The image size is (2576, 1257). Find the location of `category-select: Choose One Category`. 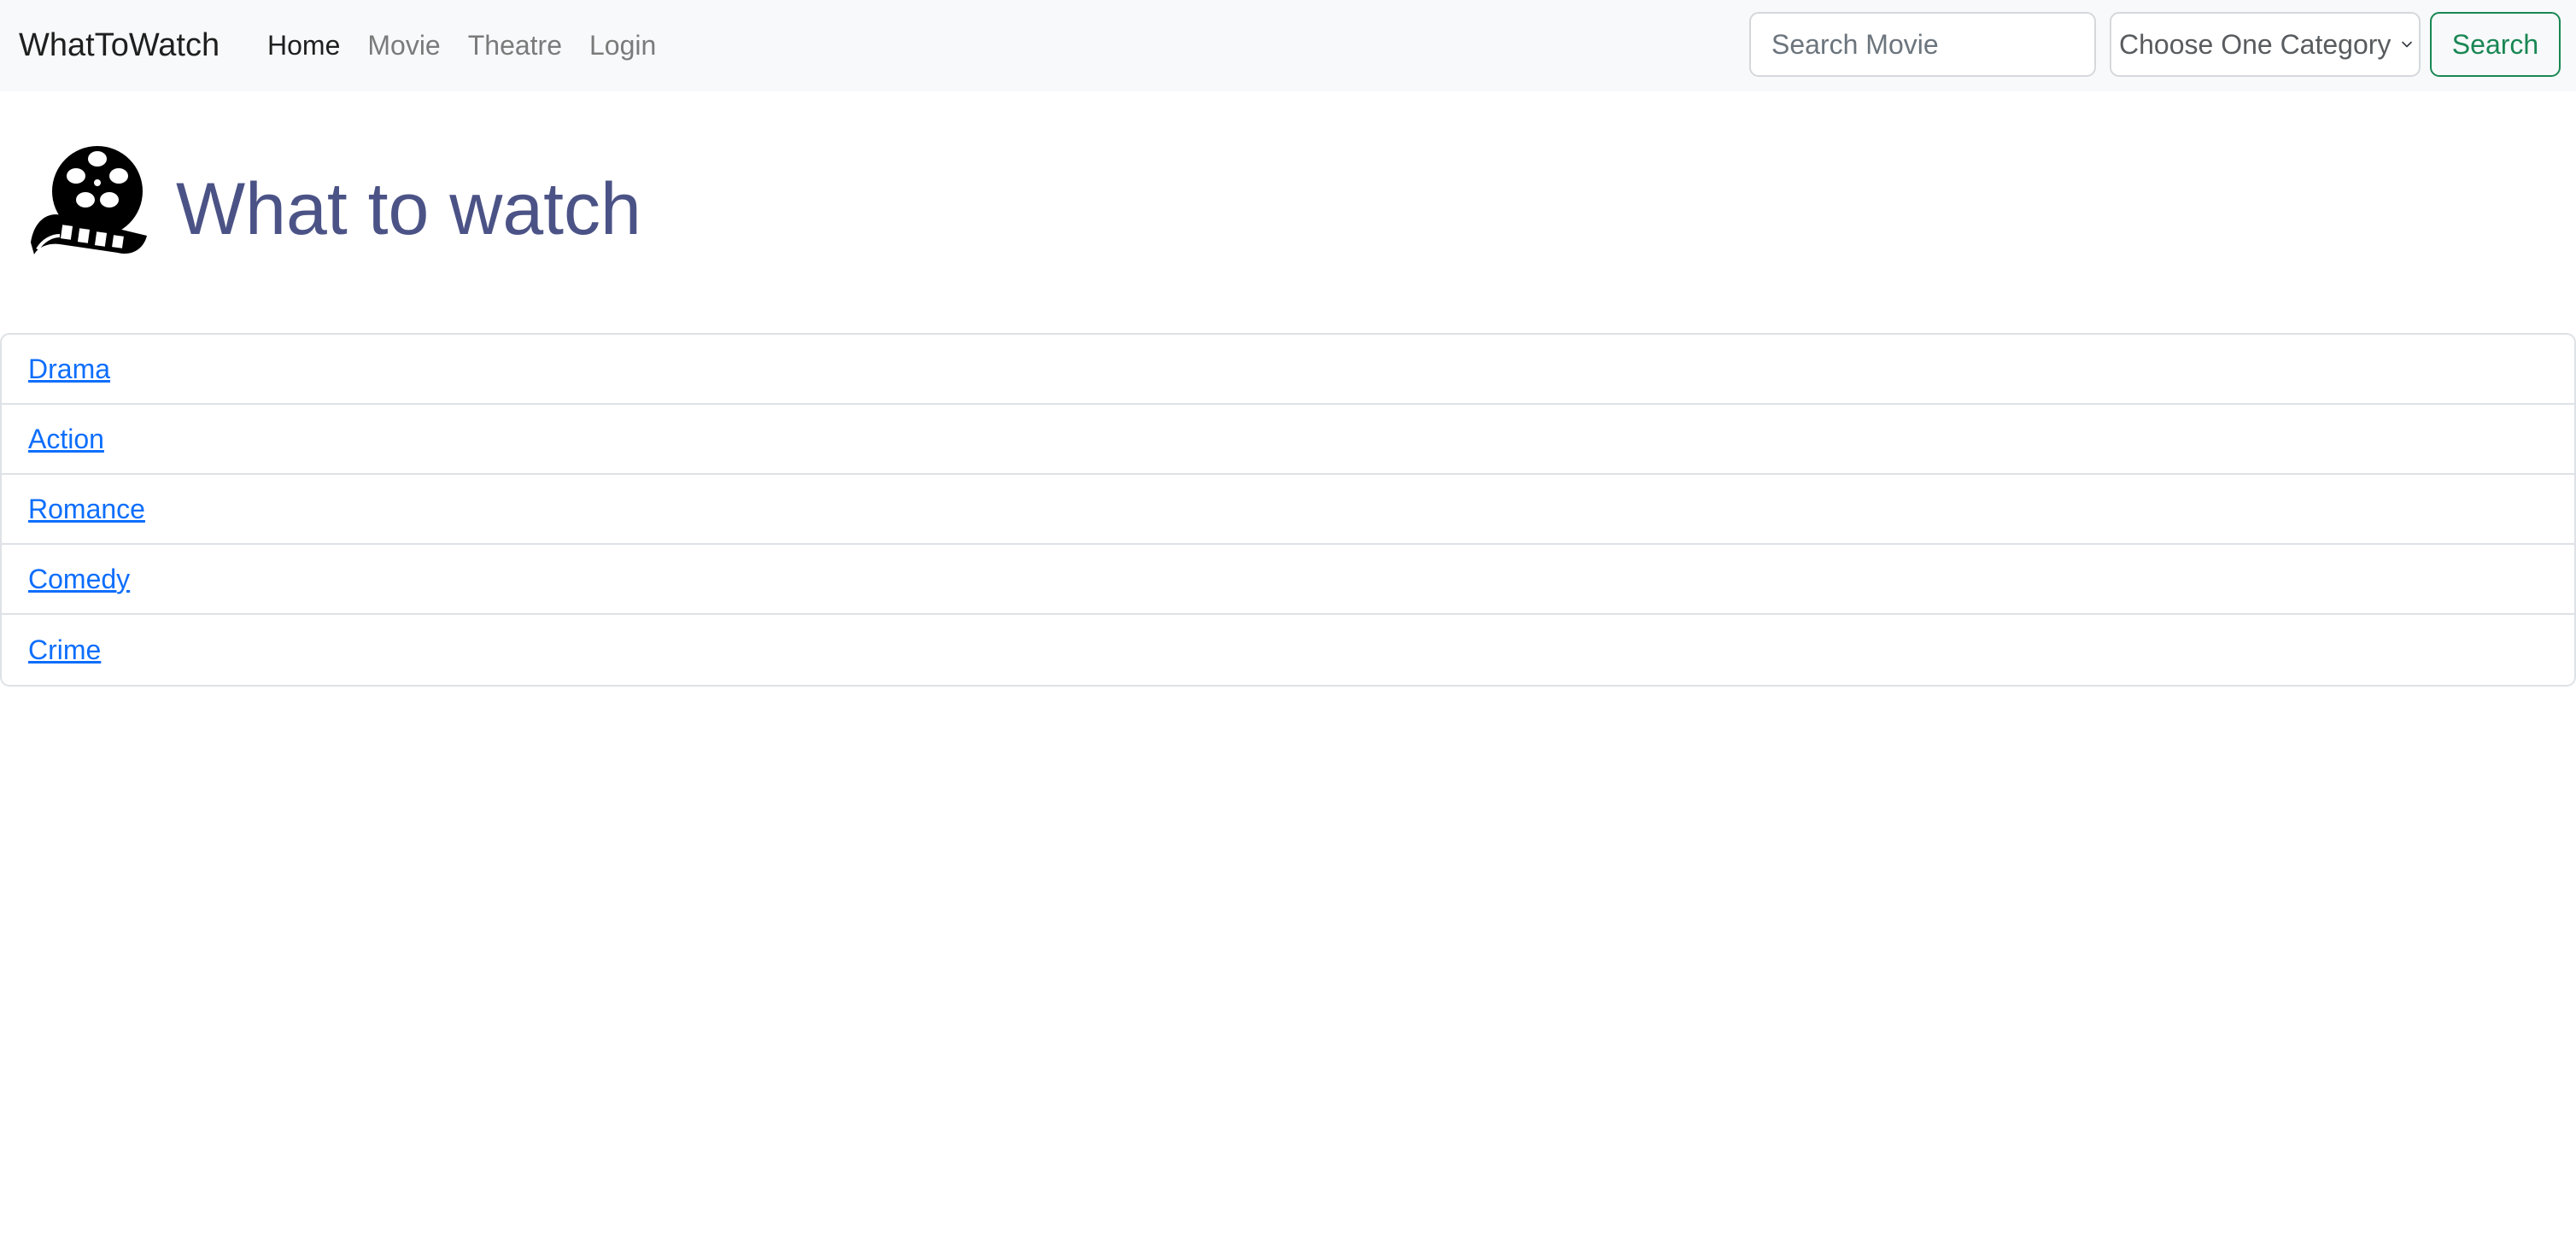

category-select: Choose One Category is located at coordinates (2265, 44).